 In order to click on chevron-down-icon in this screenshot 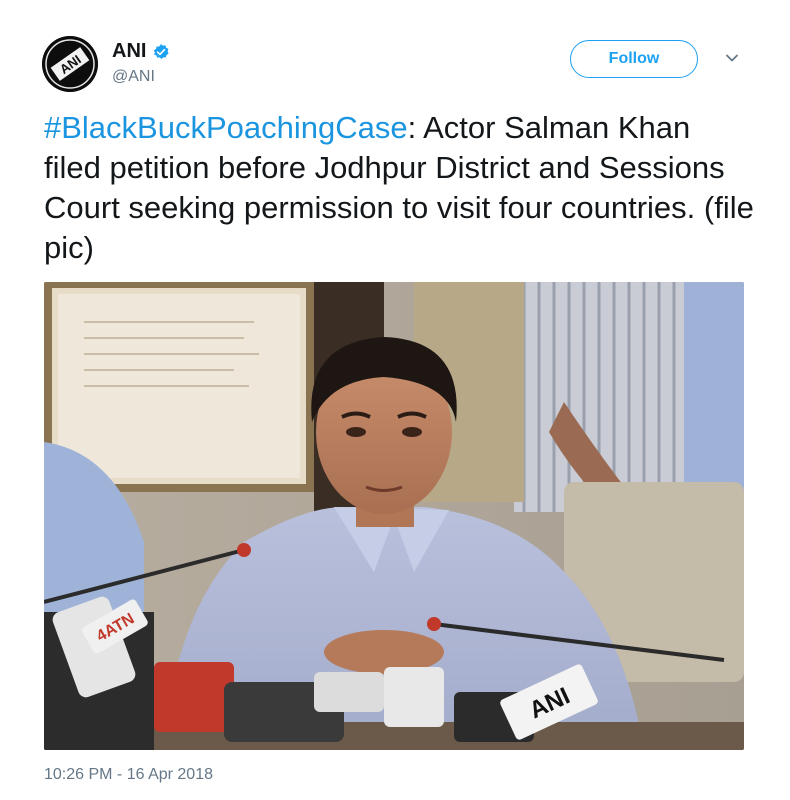, I will do `click(732, 58)`.